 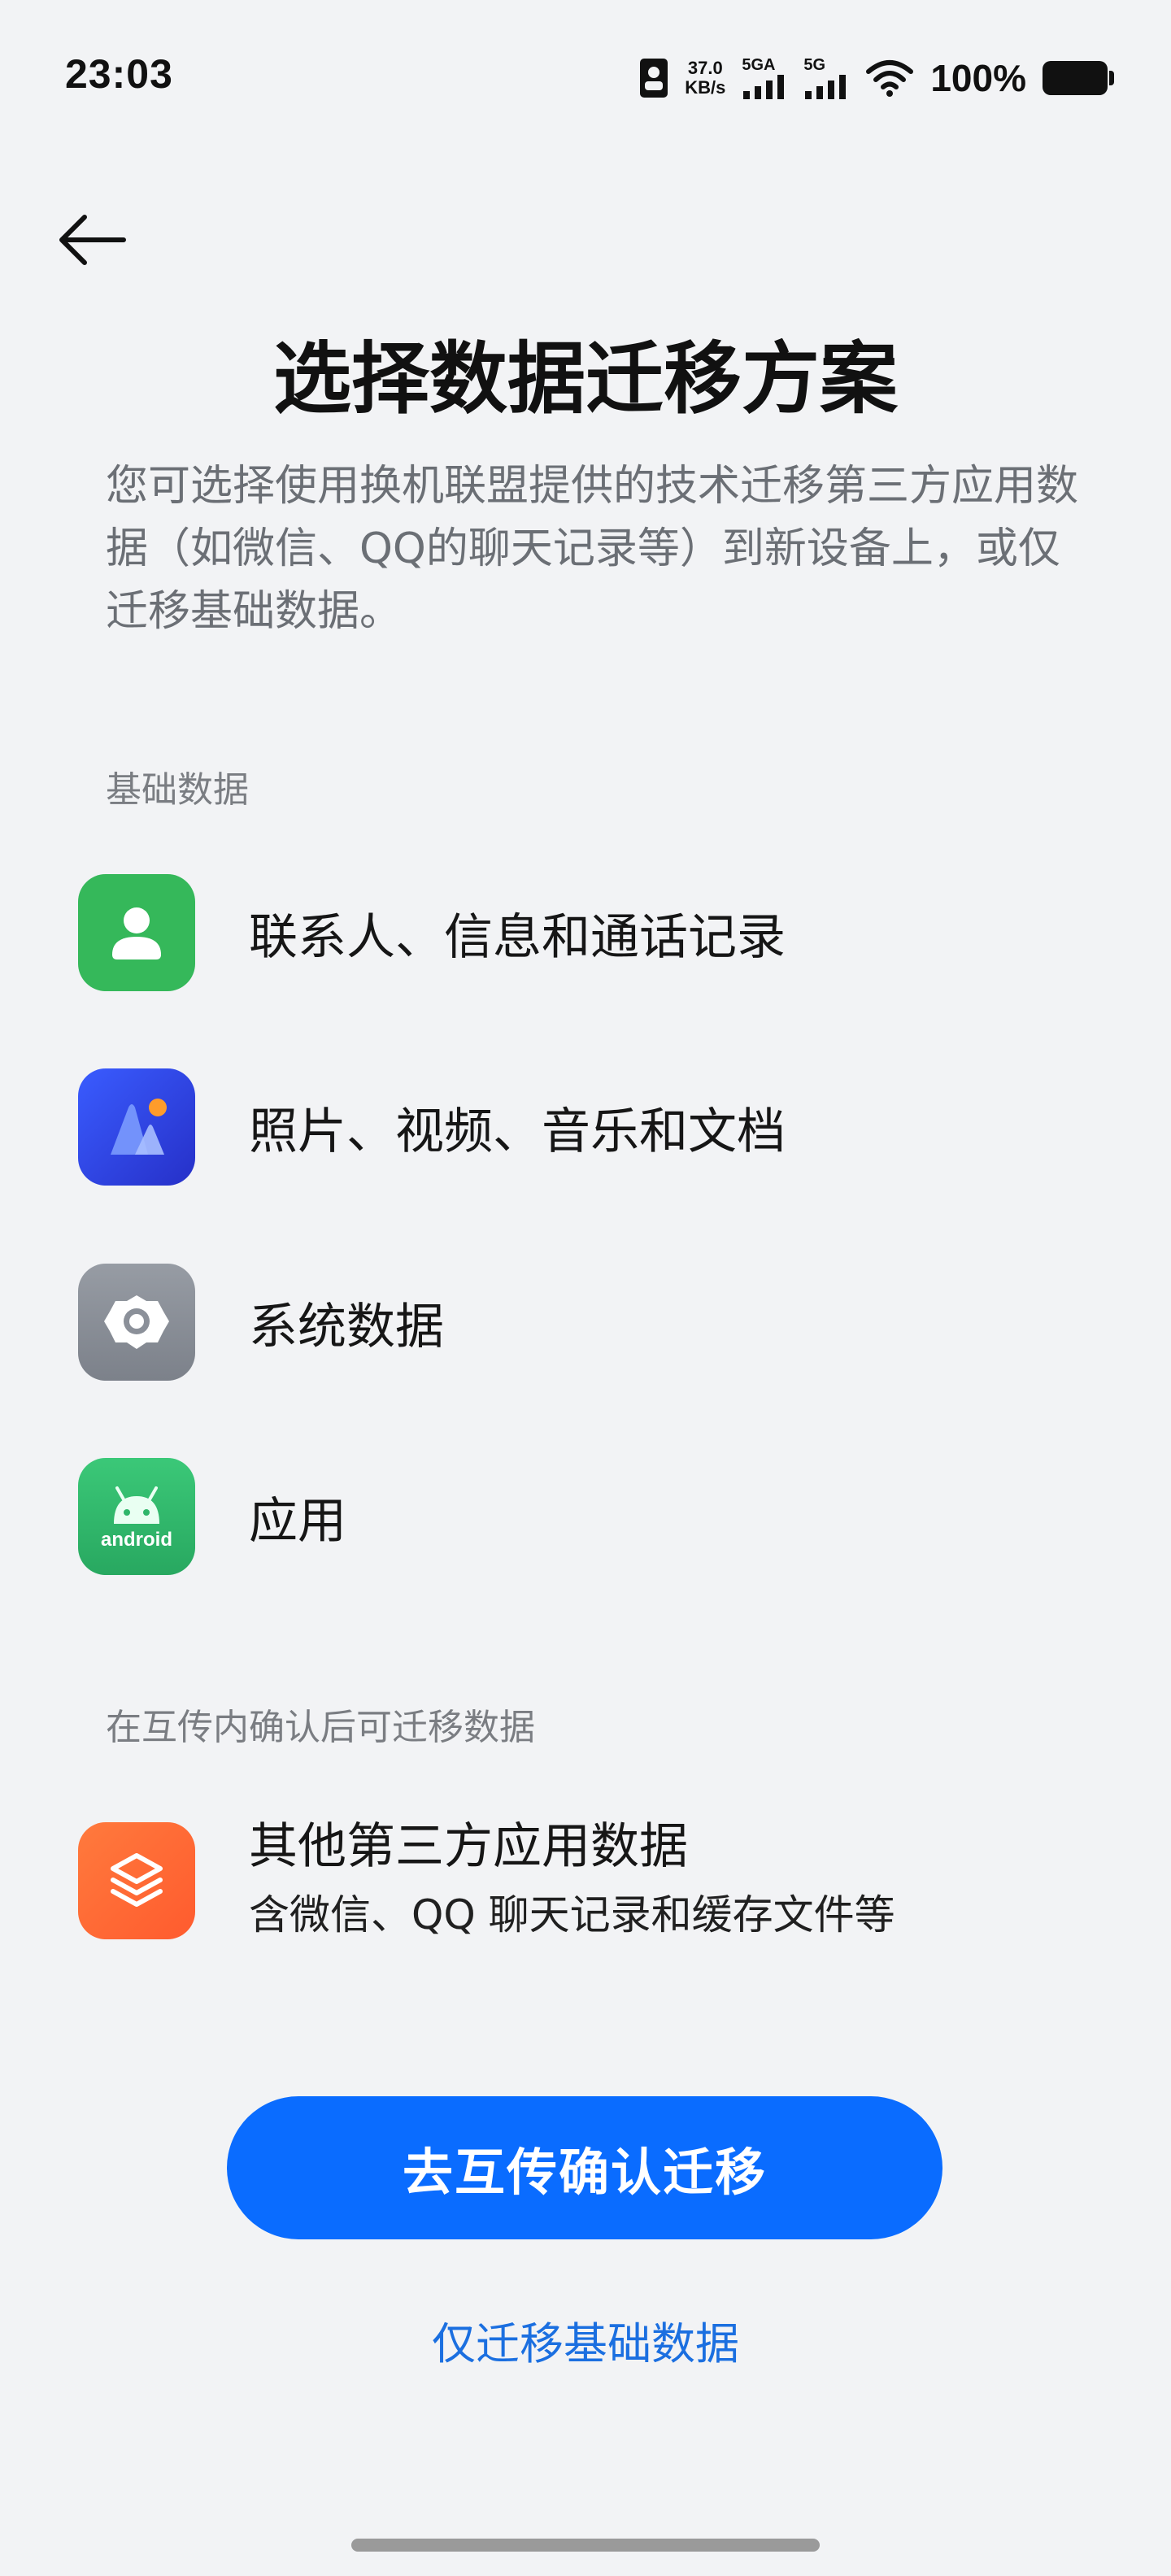 What do you see at coordinates (517, 937) in the screenshot?
I see `basic-item-label: 联系人、信息和通话记录` at bounding box center [517, 937].